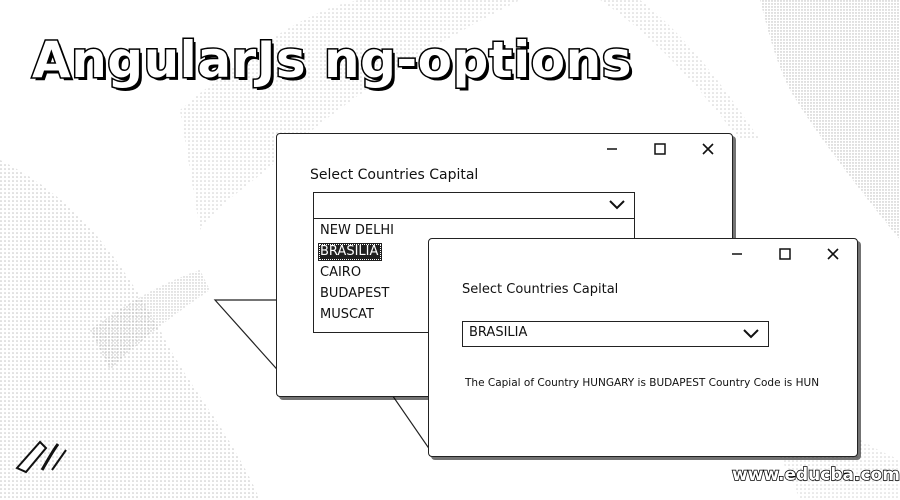  I want to click on option-brasilia: BRASILIA, so click(350, 252).